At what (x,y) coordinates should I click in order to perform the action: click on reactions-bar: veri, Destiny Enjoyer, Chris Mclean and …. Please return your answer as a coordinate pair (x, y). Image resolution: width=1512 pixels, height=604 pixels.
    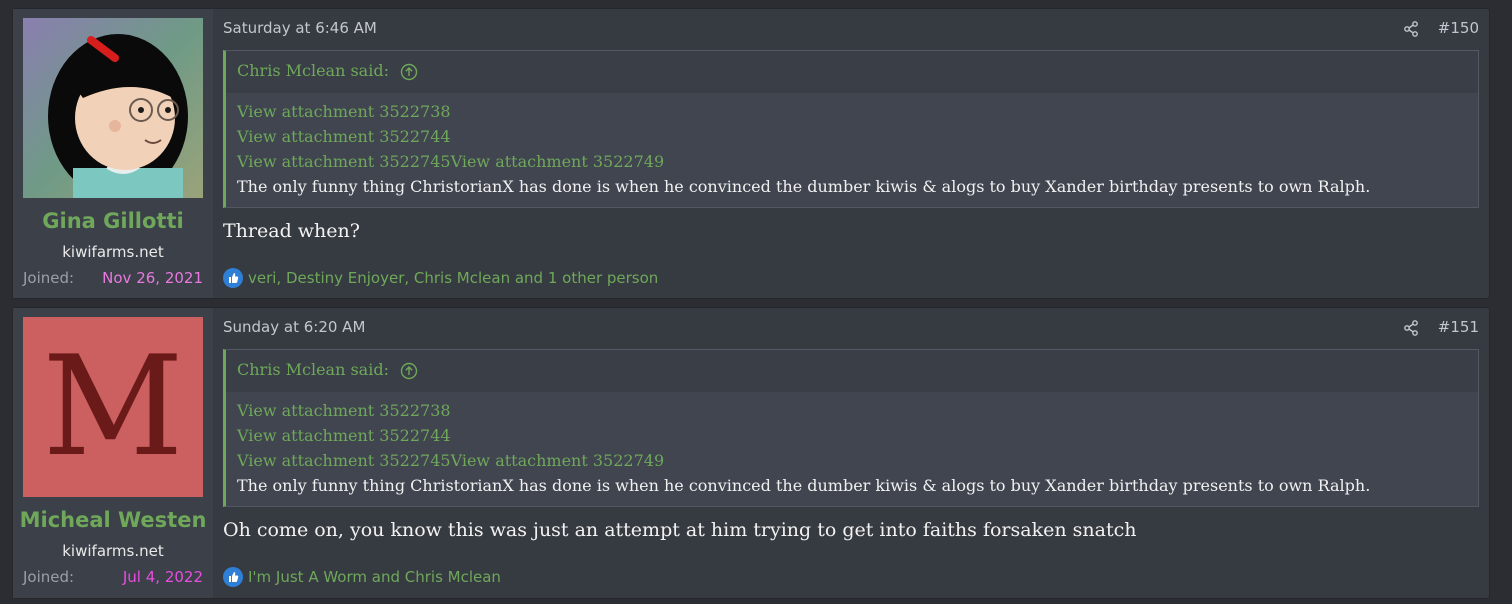
    Looking at the image, I should click on (440, 278).